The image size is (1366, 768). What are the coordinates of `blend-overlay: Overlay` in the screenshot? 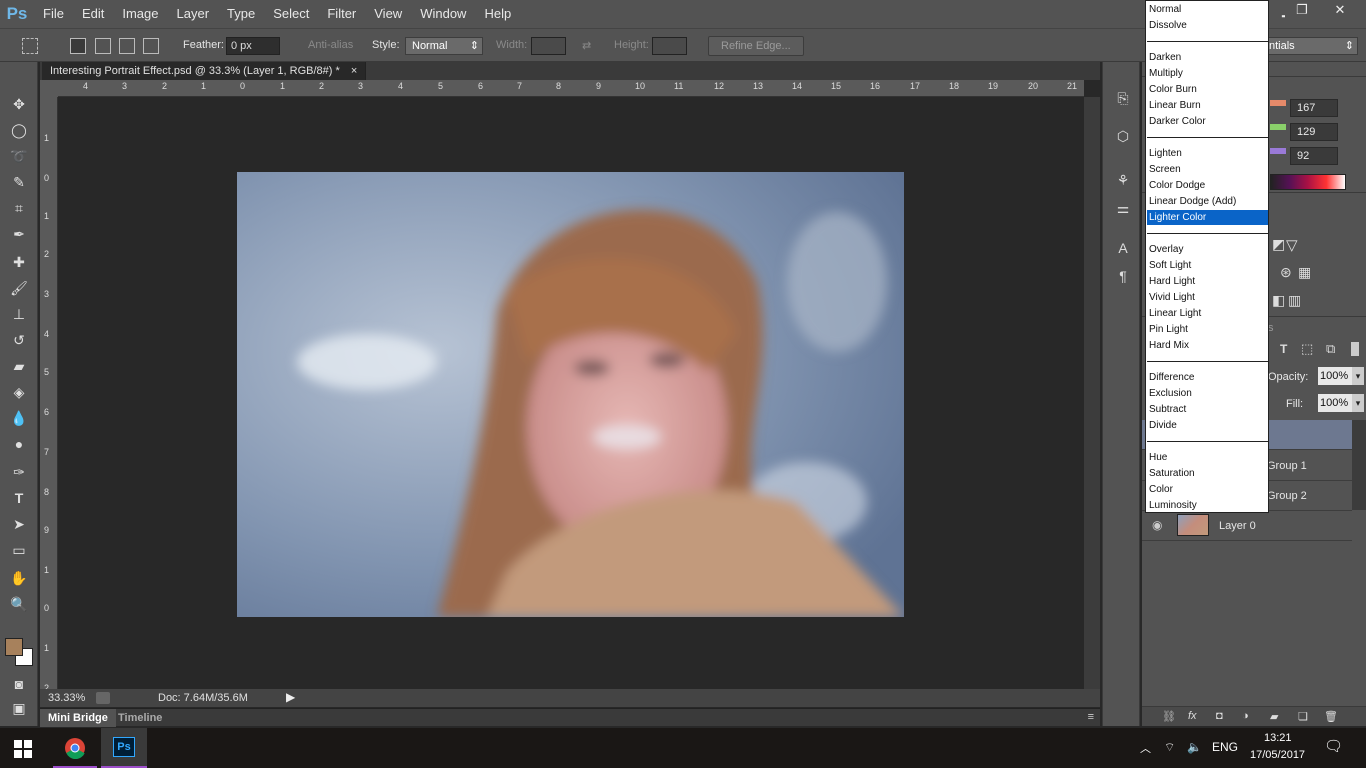 It's located at (1207, 249).